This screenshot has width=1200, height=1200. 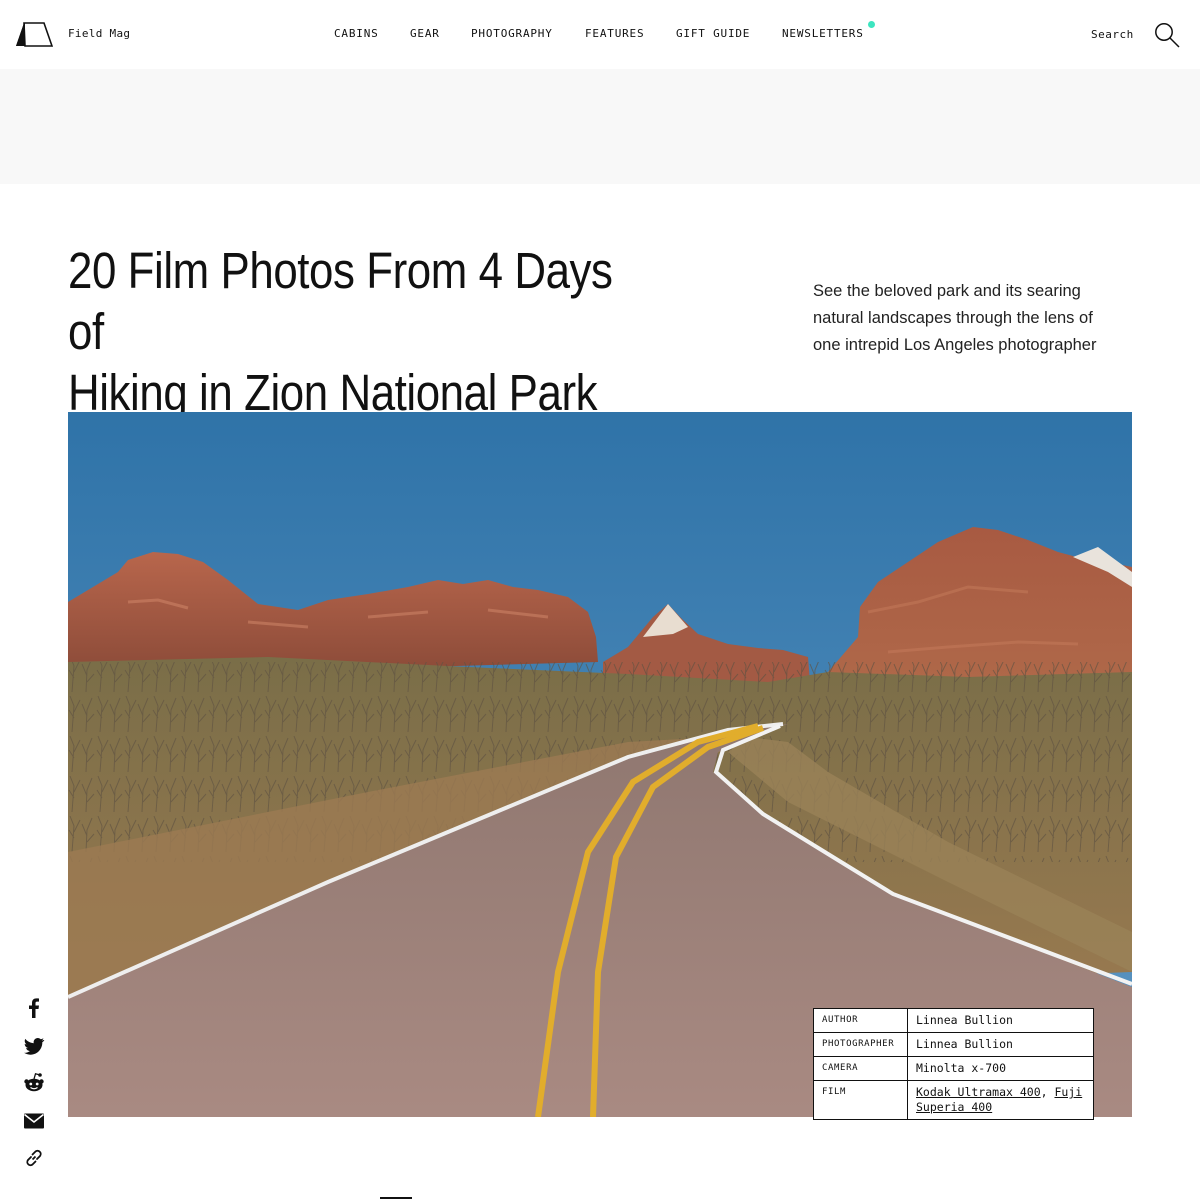 What do you see at coordinates (861, 1100) in the screenshot?
I see `credit-key-film: FILM` at bounding box center [861, 1100].